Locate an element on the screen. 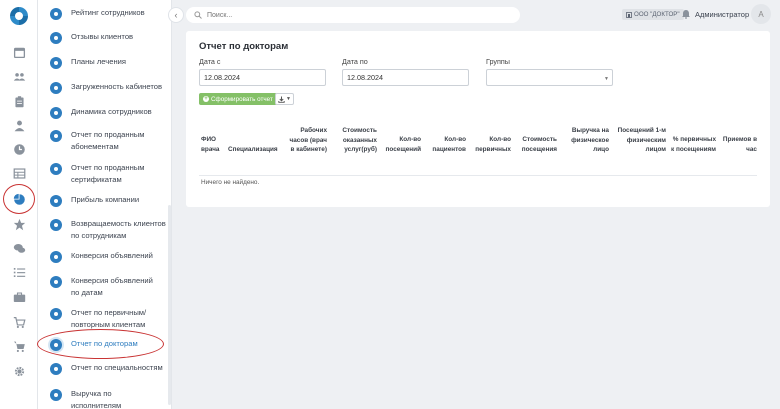 The width and height of the screenshot is (780, 409). groups-select: ▼ is located at coordinates (549, 77).